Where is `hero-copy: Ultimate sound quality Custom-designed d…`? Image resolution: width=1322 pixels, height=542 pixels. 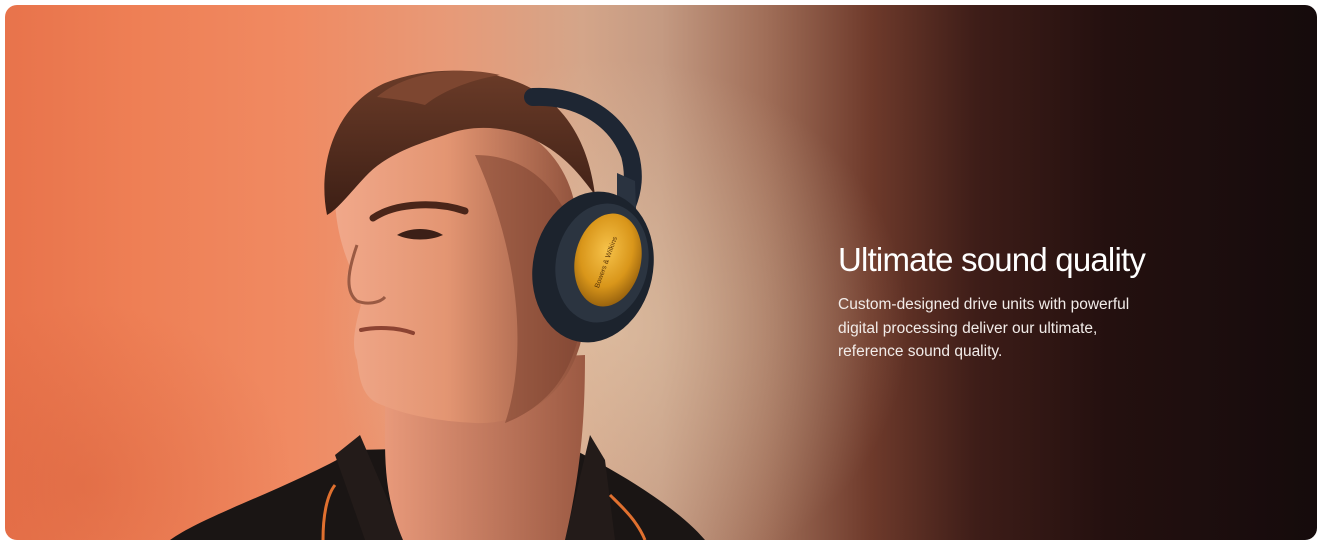 hero-copy: Ultimate sound quality Custom-designed d… is located at coordinates (1003, 301).